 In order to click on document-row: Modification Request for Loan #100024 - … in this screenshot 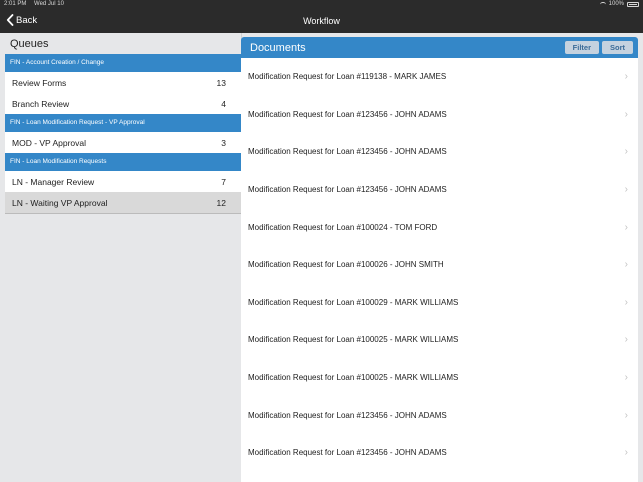, I will do `click(439, 227)`.